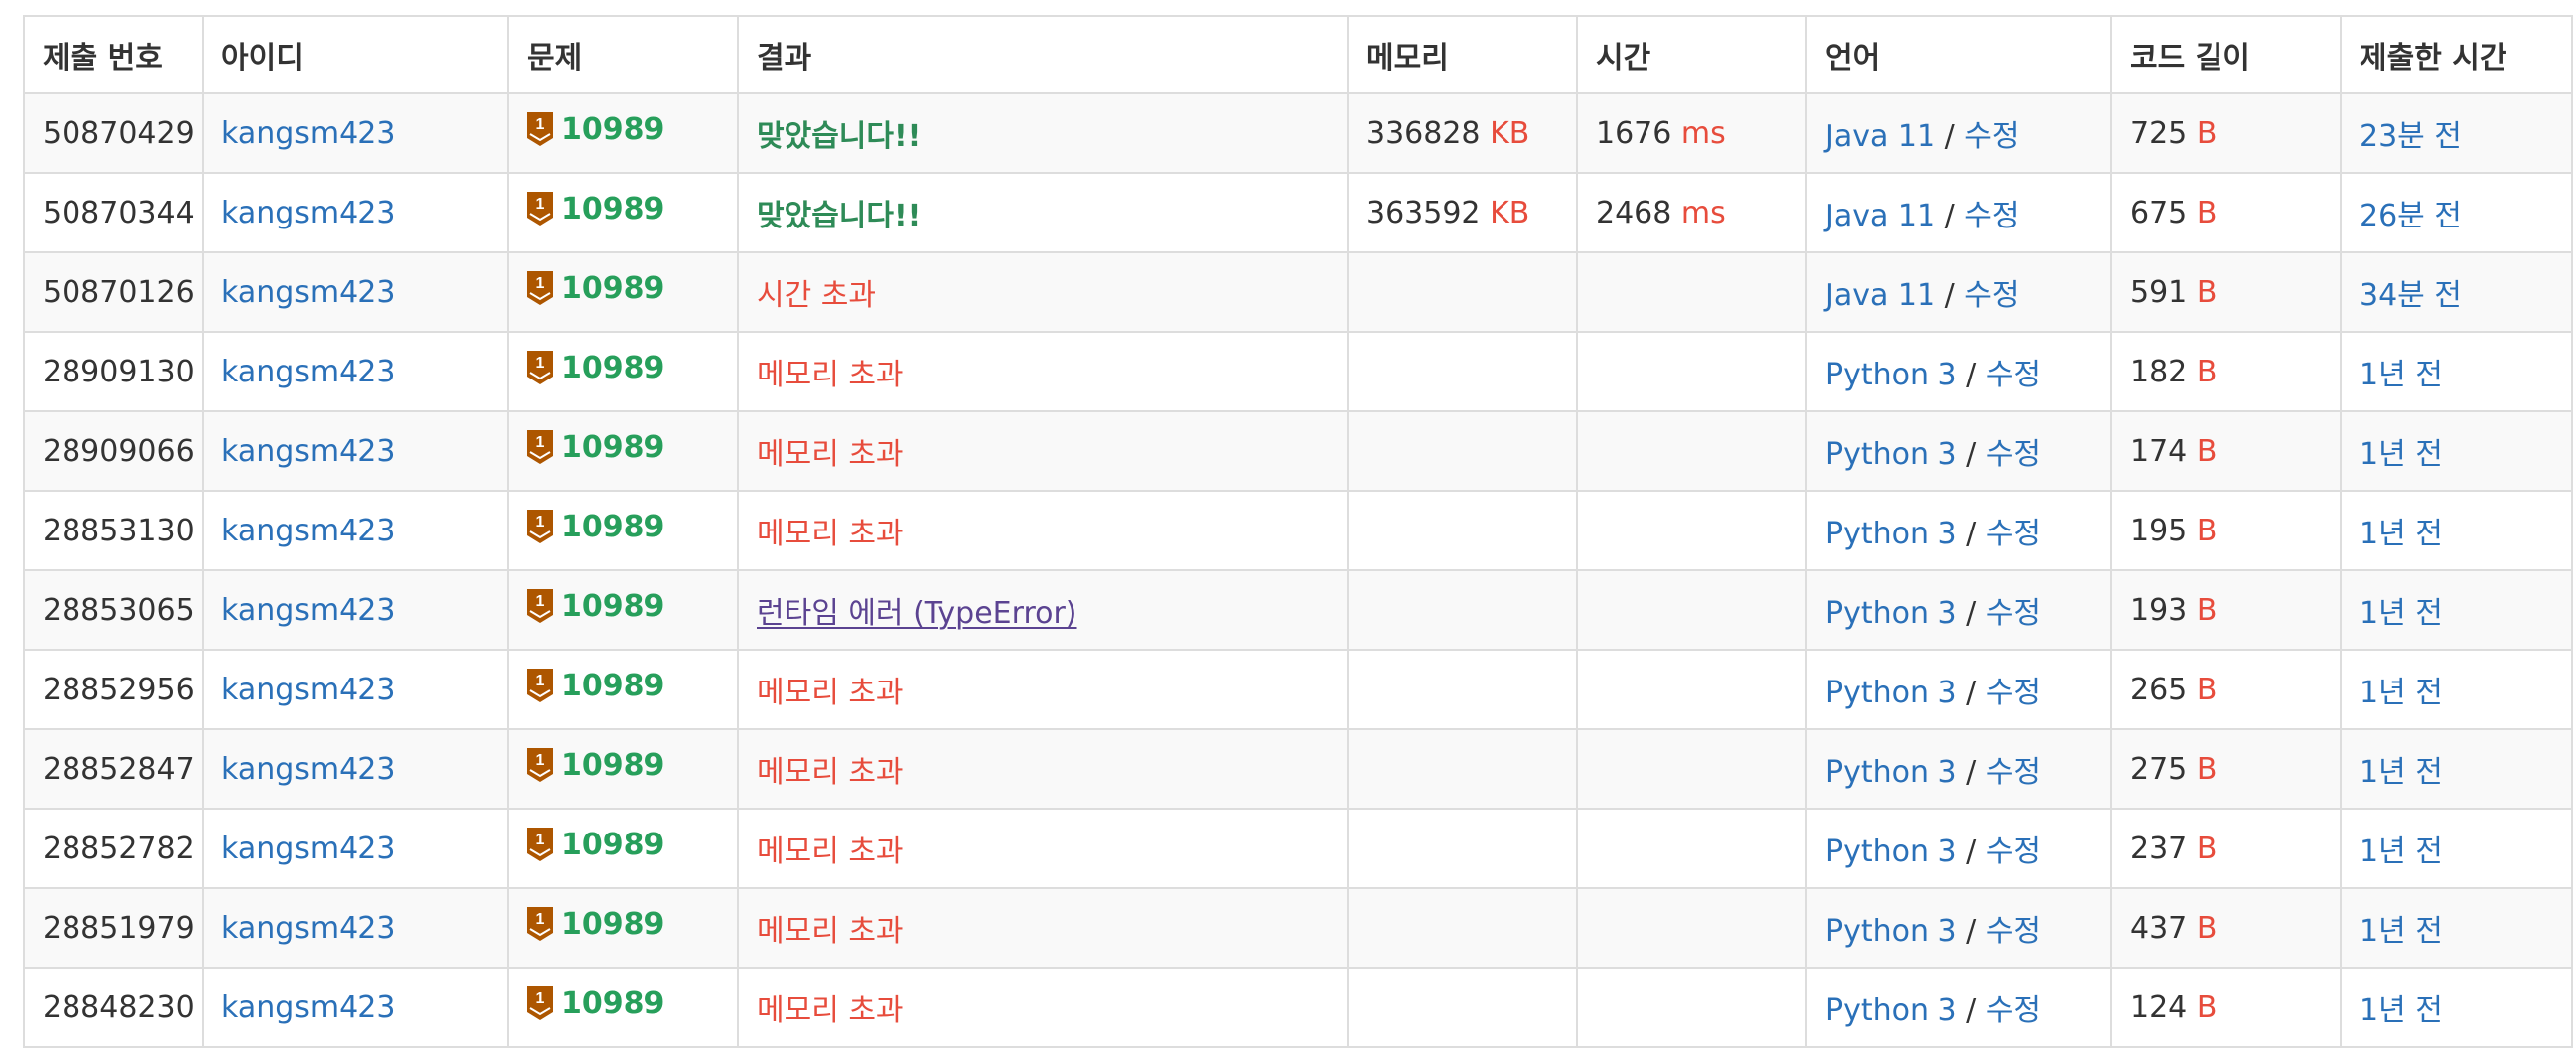 This screenshot has width=2576, height=1061. What do you see at coordinates (816, 295) in the screenshot?
I see `result-text: 시간 초과` at bounding box center [816, 295].